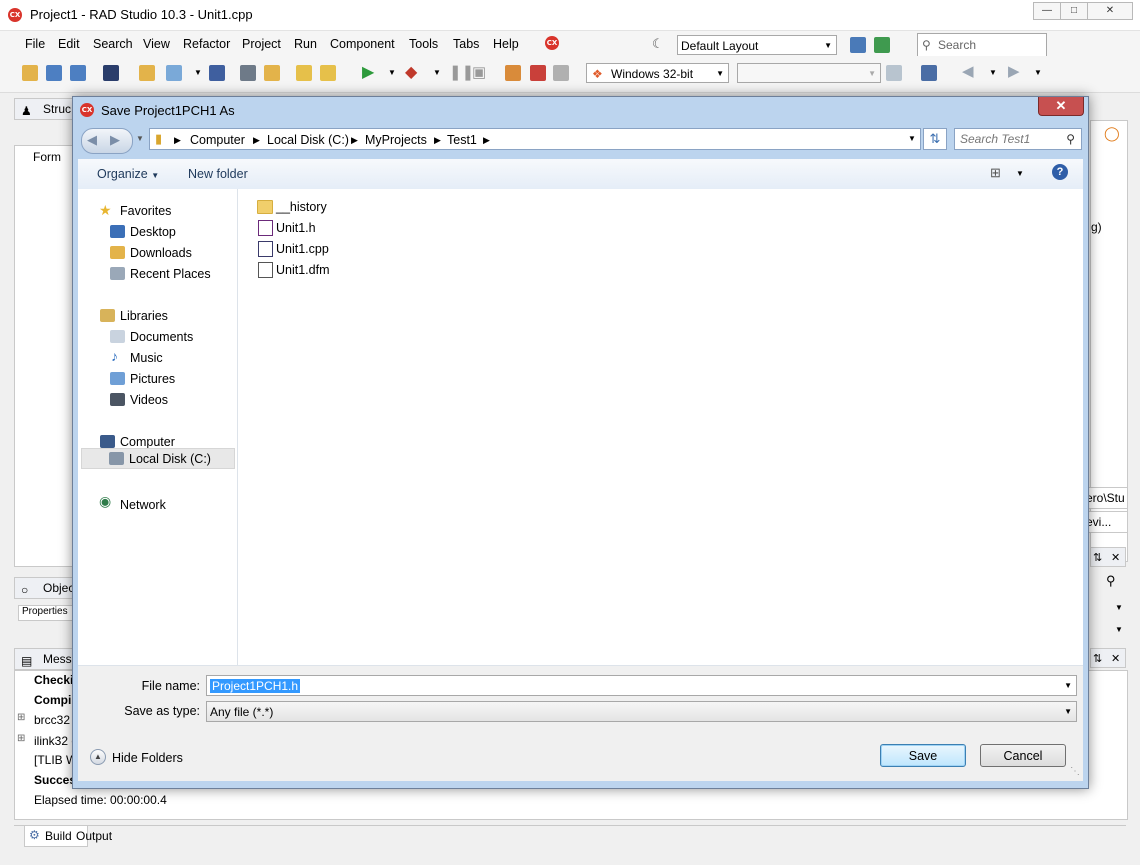 This screenshot has height=865, width=1140. Describe the element at coordinates (757, 45) in the screenshot. I see `layout-combo: Default Layout ▼` at that location.